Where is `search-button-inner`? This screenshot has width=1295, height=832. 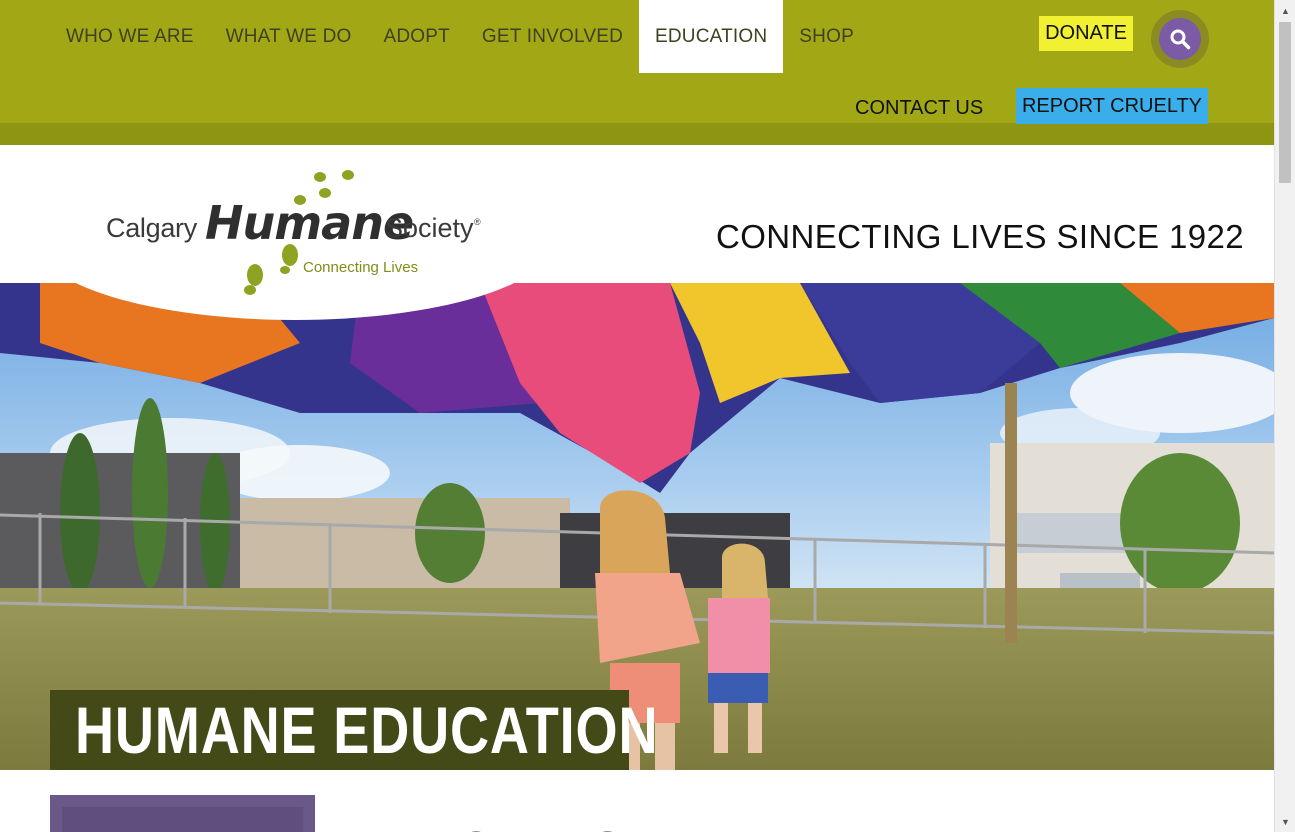
search-button-inner is located at coordinates (1180, 39).